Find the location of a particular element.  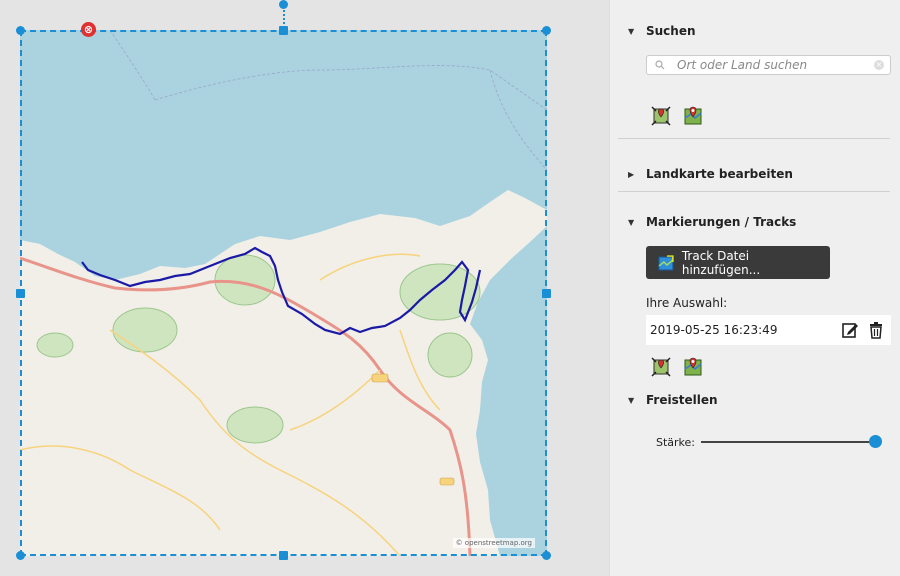

section-search-header: ▼ Suchen is located at coordinates (662, 31).